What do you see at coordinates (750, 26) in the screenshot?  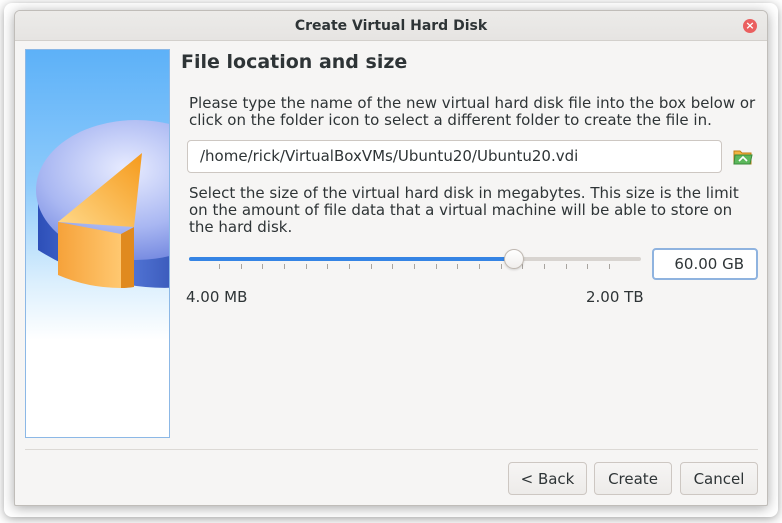 I see `close-icon: ×` at bounding box center [750, 26].